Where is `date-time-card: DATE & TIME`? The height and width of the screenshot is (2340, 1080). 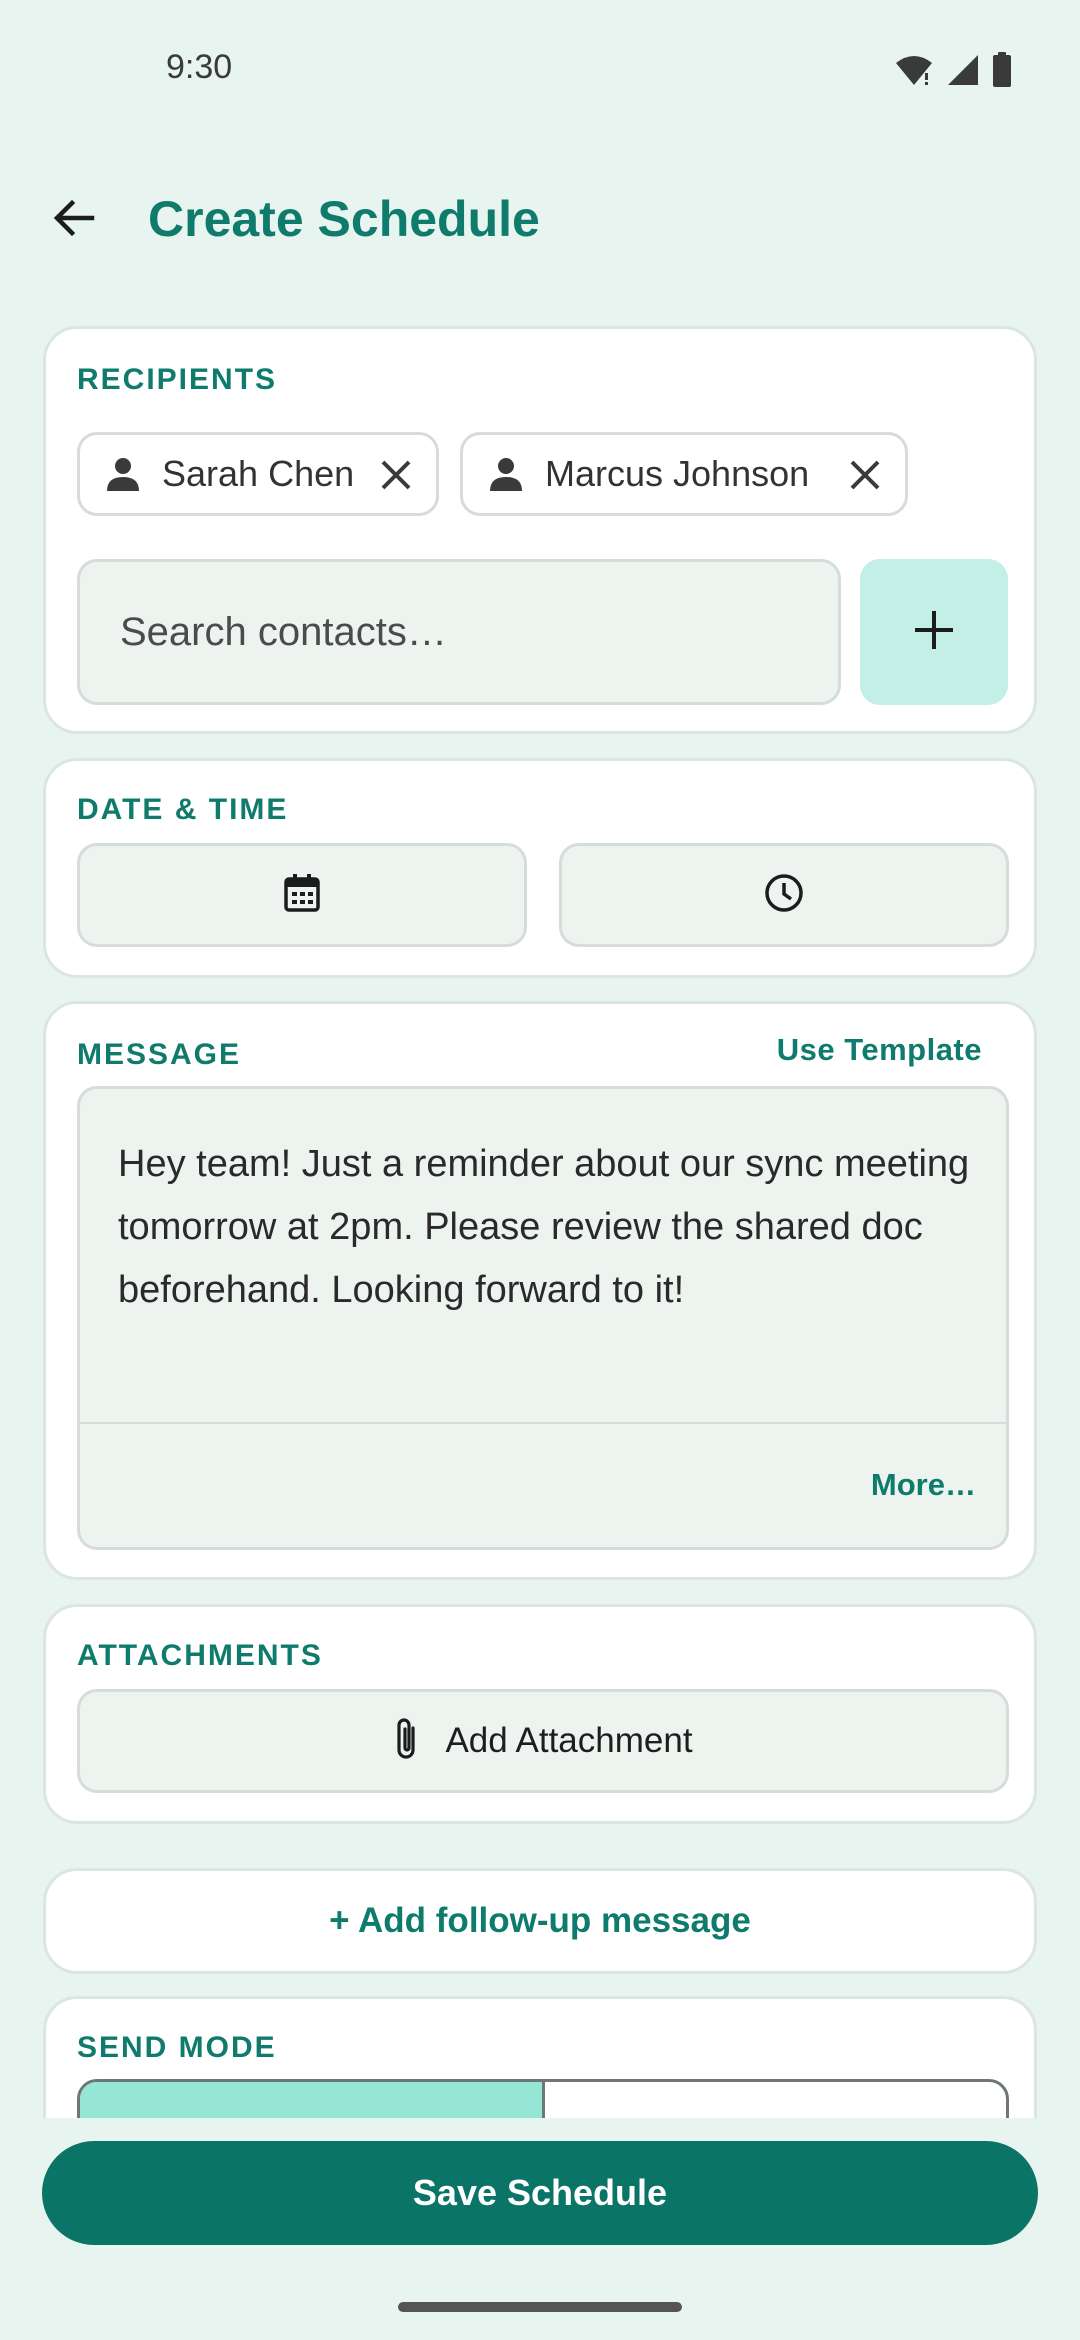 date-time-card: DATE & TIME is located at coordinates (540, 868).